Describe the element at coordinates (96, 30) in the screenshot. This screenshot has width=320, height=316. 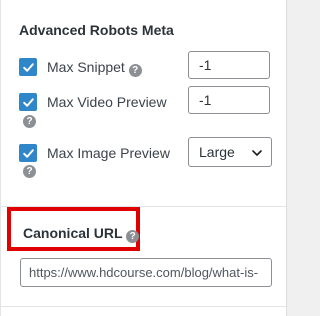
I see `robots-meta-title: Advanced Robots Meta` at that location.